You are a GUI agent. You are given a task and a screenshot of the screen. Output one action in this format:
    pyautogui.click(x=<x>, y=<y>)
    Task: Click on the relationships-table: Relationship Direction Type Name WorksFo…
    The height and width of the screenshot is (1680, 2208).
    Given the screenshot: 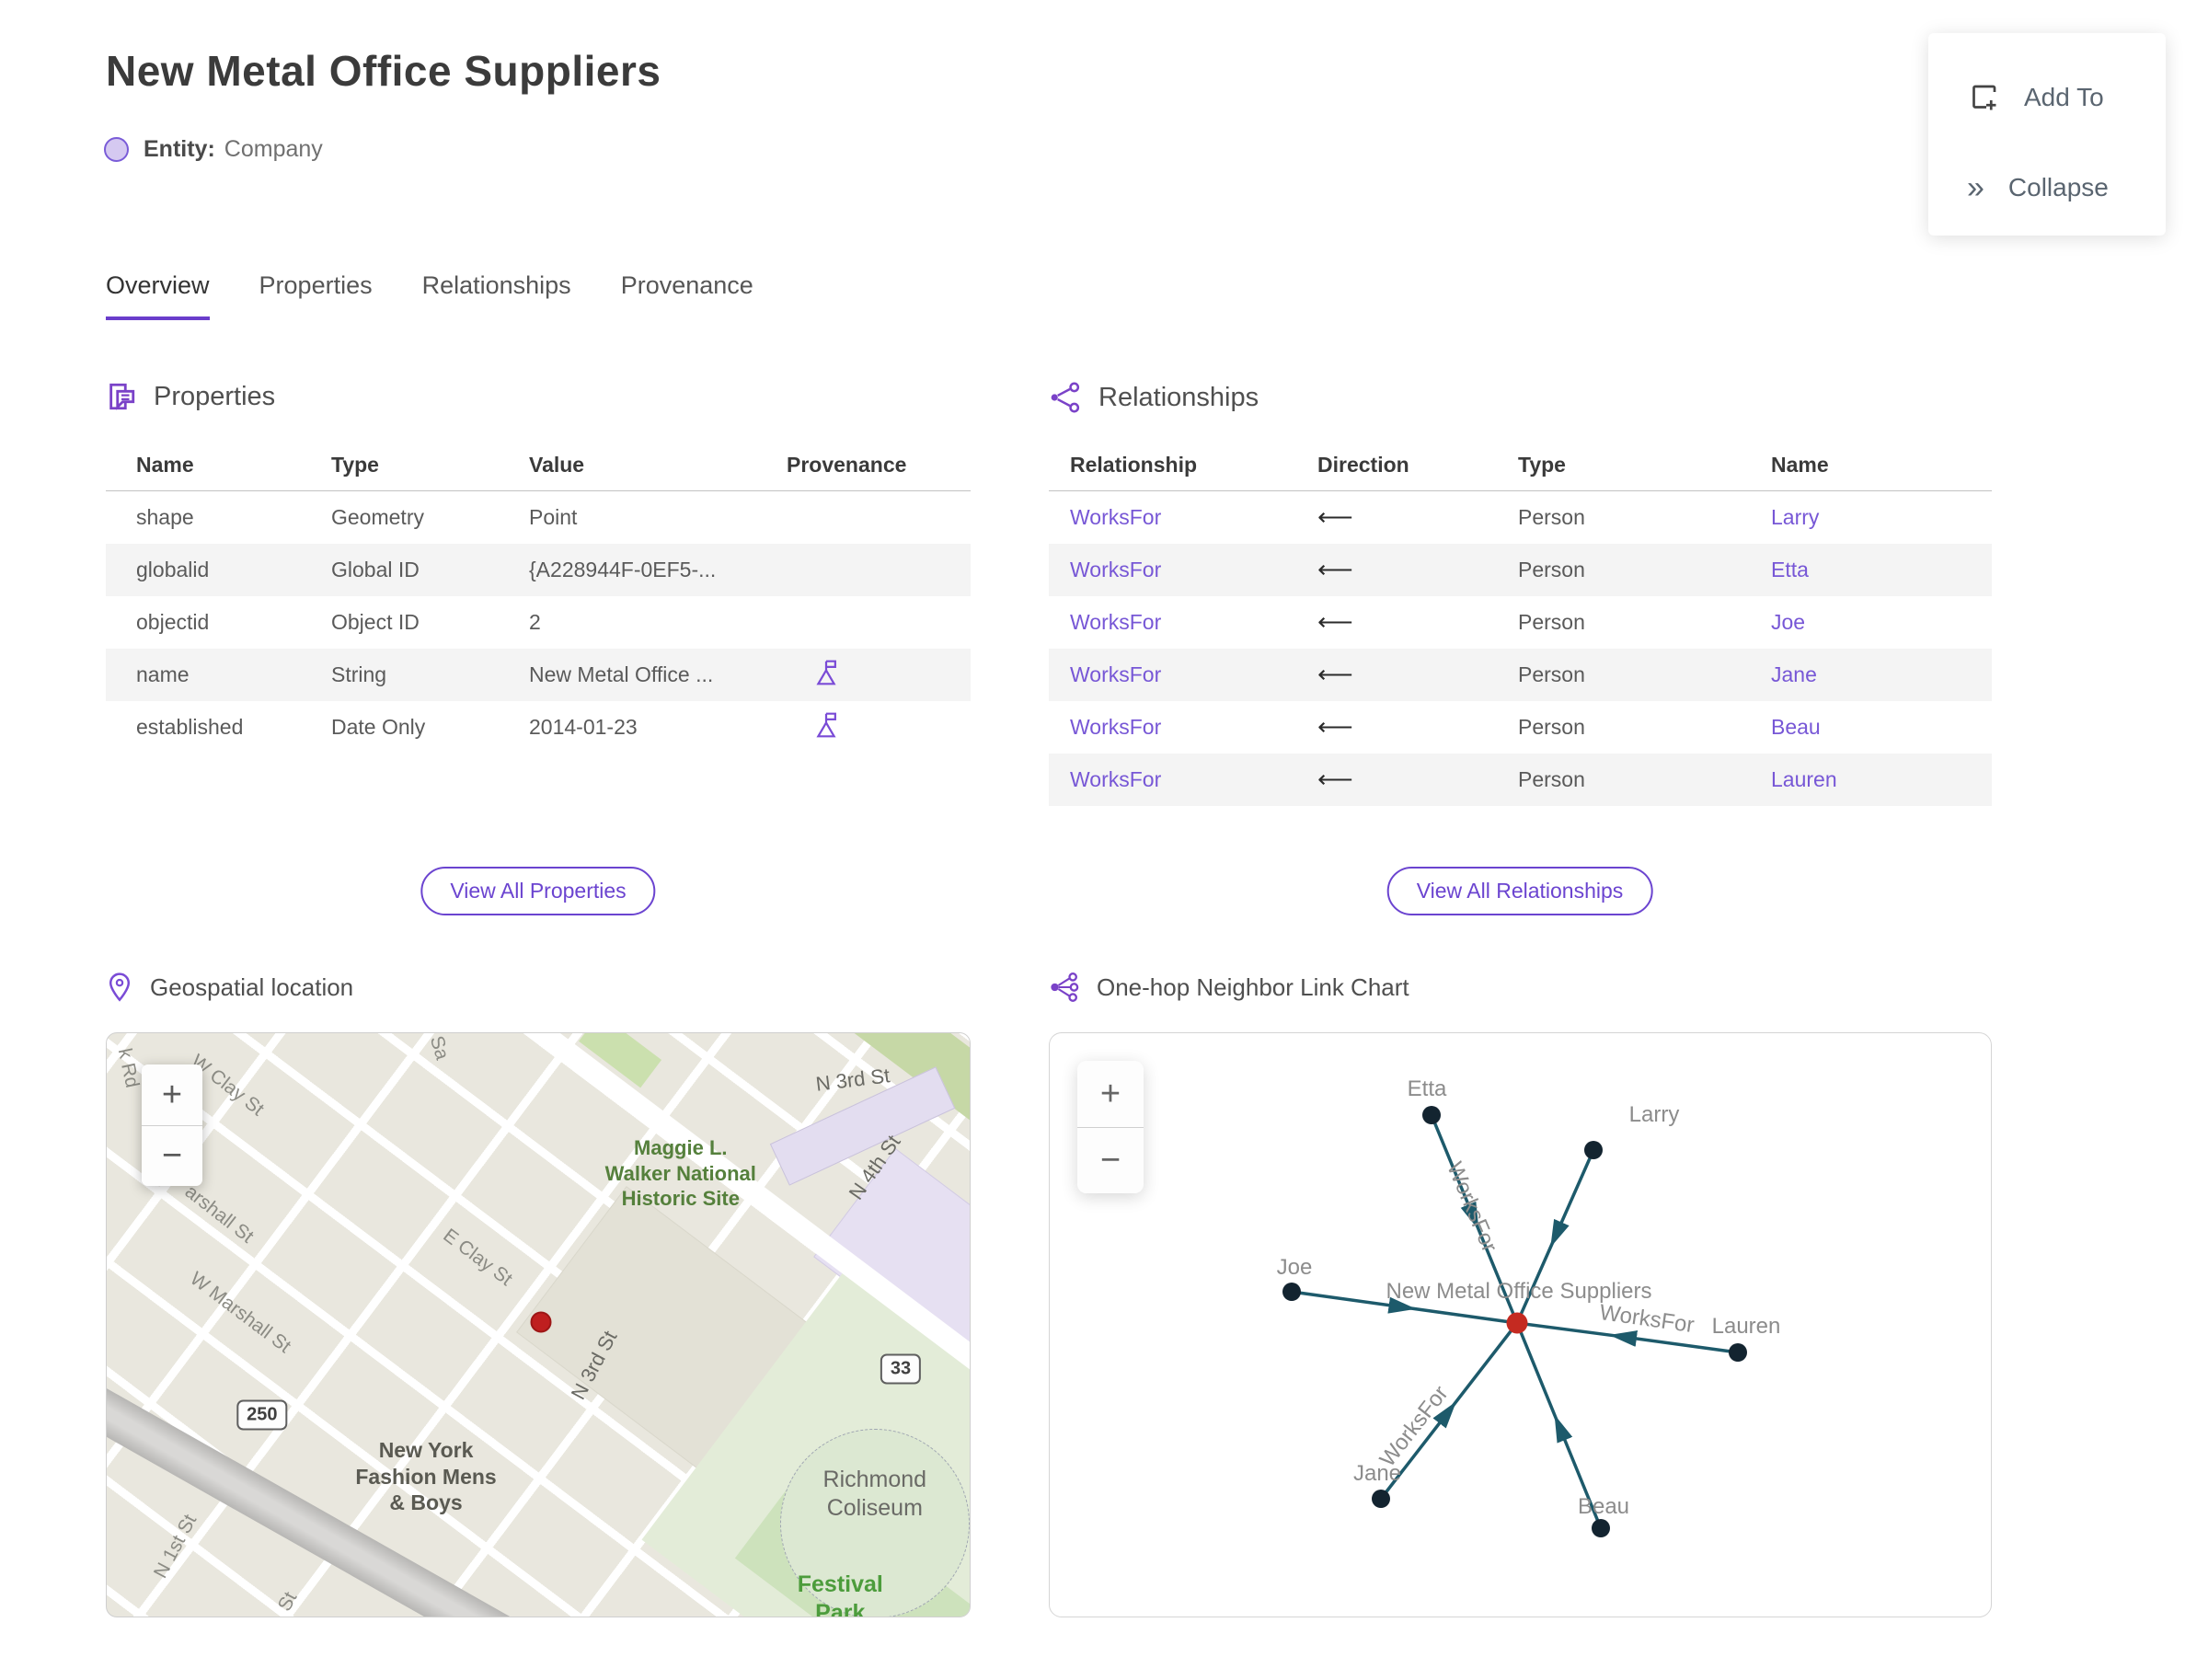 What is the action you would take?
    pyautogui.click(x=1520, y=623)
    